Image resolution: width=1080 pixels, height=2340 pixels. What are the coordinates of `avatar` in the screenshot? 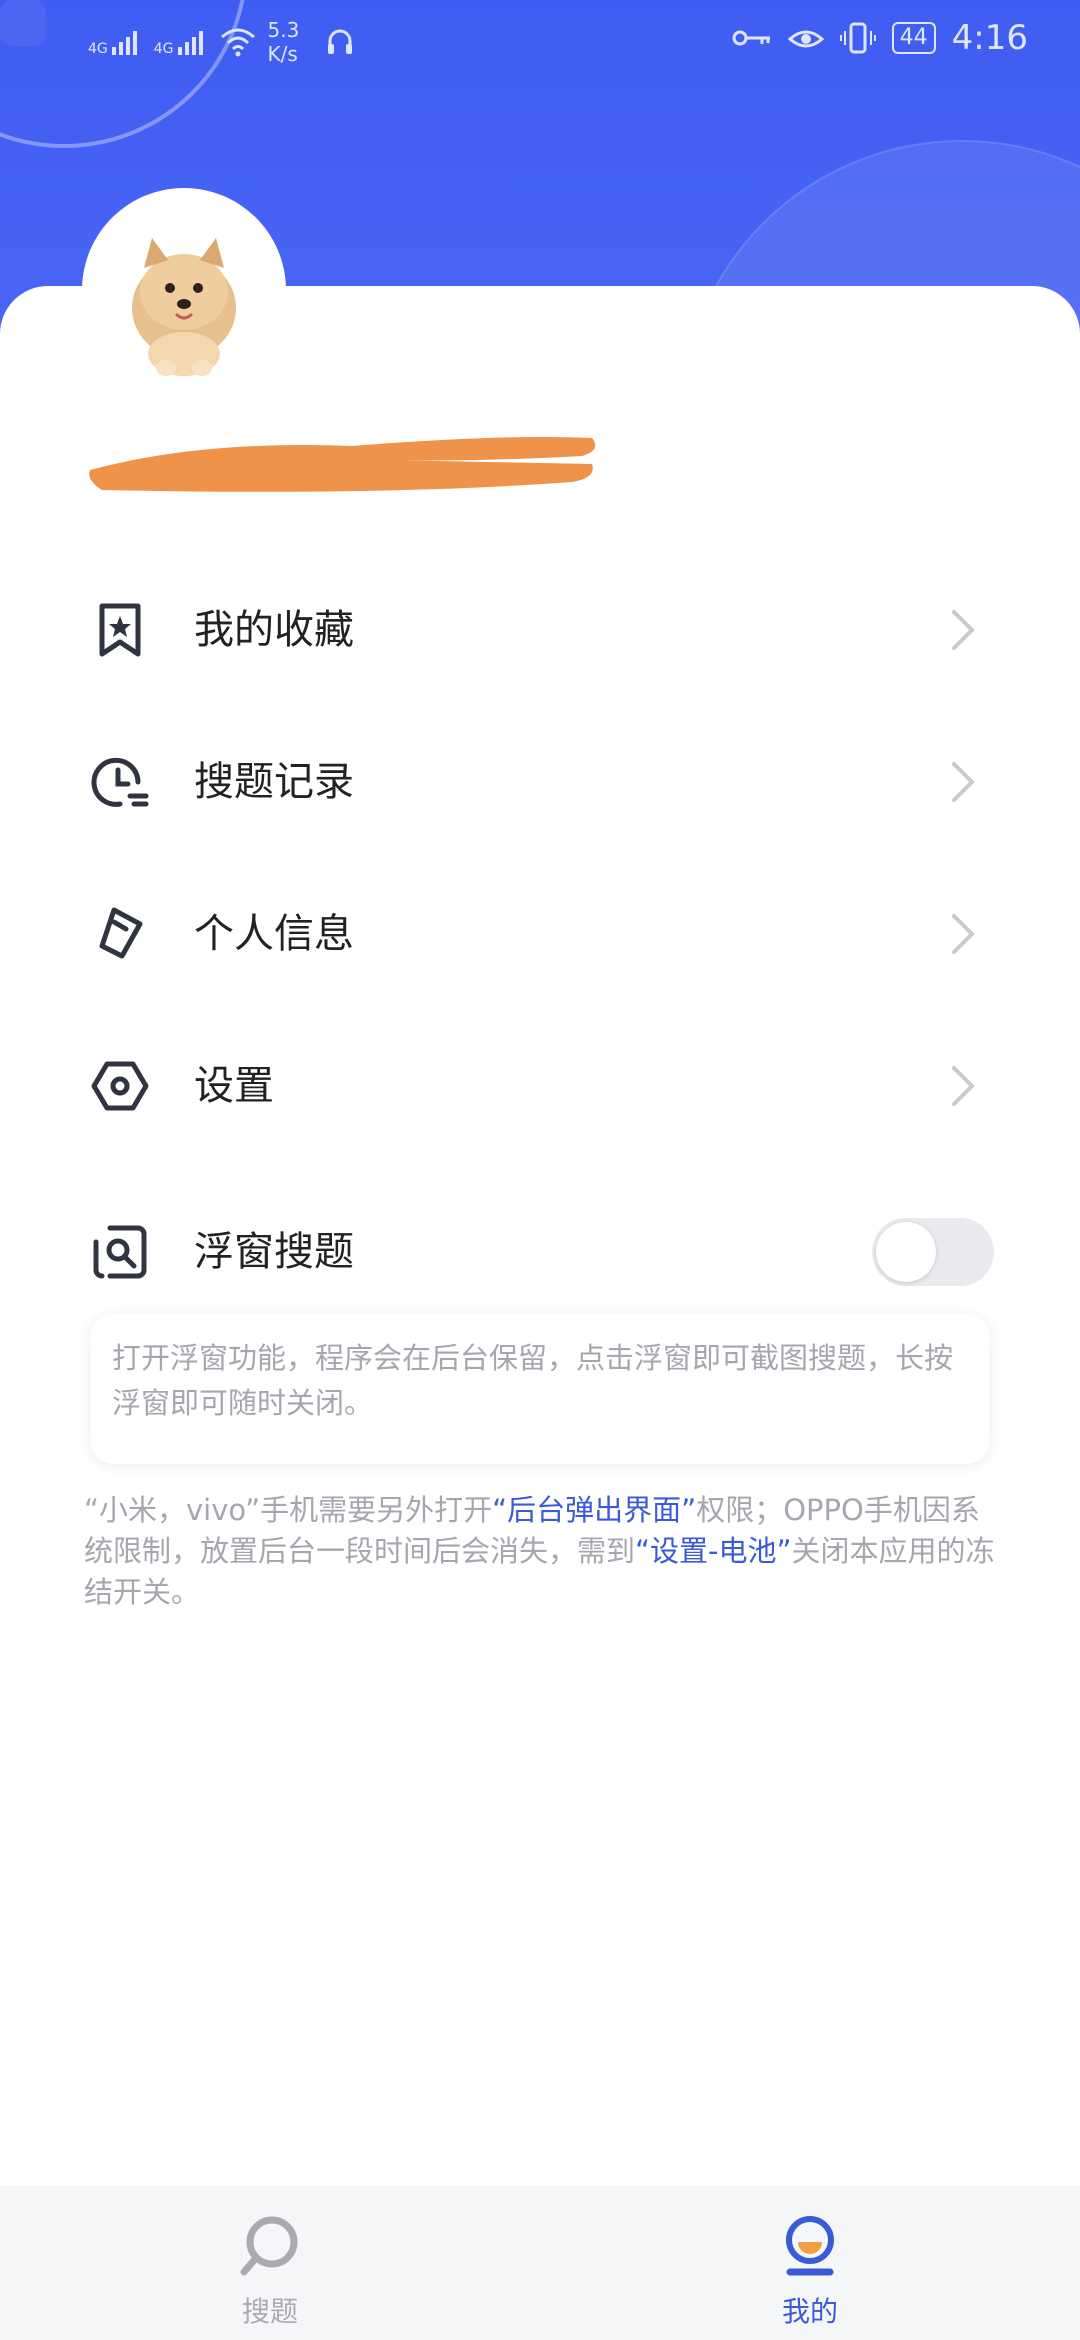 It's located at (184, 290).